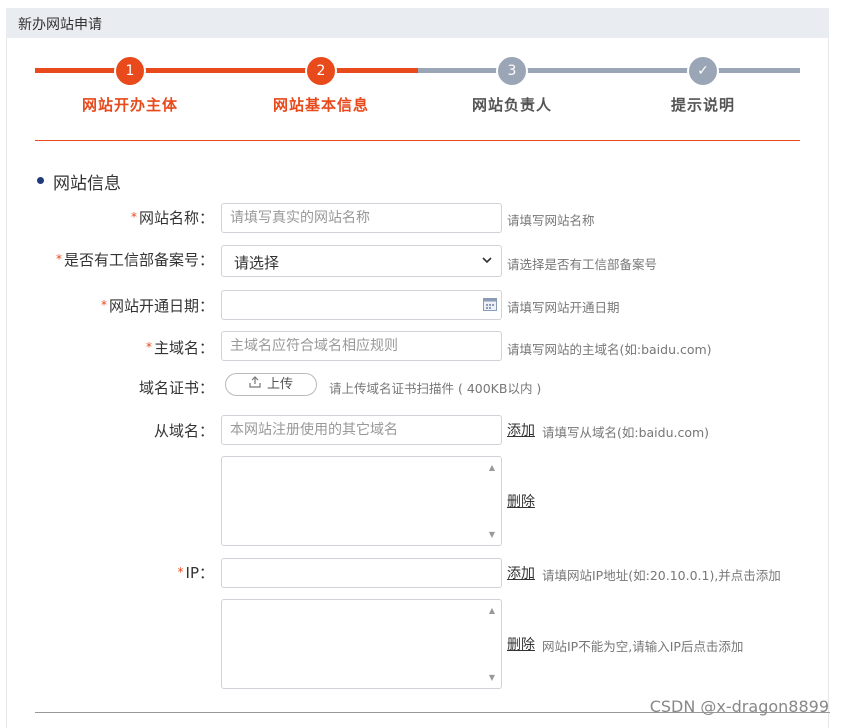 The height and width of the screenshot is (728, 845). I want to click on ip-delete-hint: 网站IP不能为空,请输入IP后点击添加, so click(643, 646).